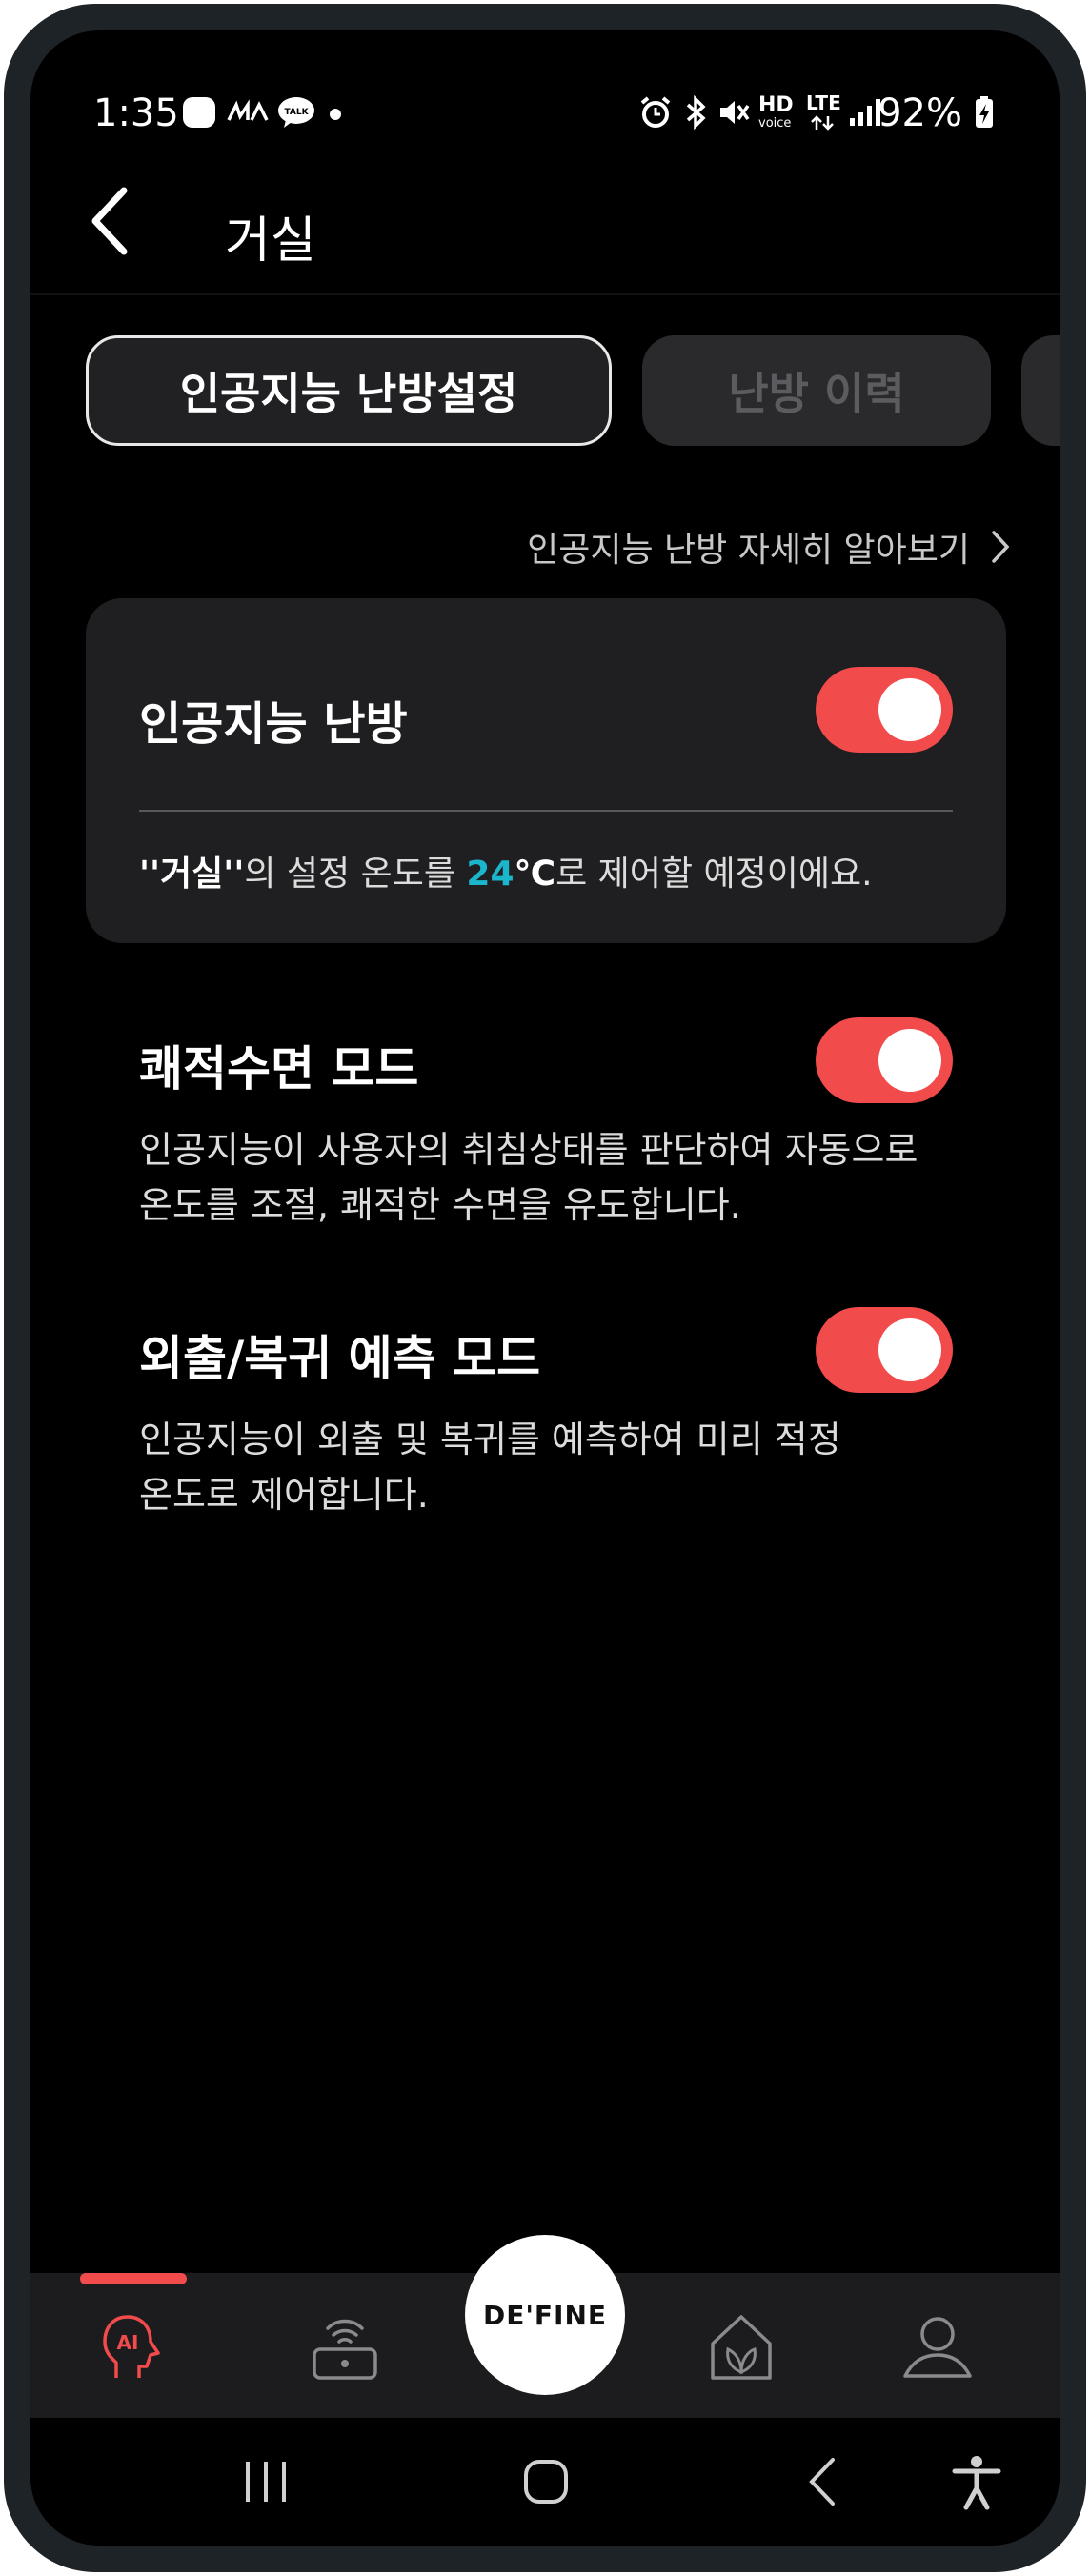 The height and width of the screenshot is (2576, 1090). Describe the element at coordinates (545, 212) in the screenshot. I see `app-header: 거실` at that location.